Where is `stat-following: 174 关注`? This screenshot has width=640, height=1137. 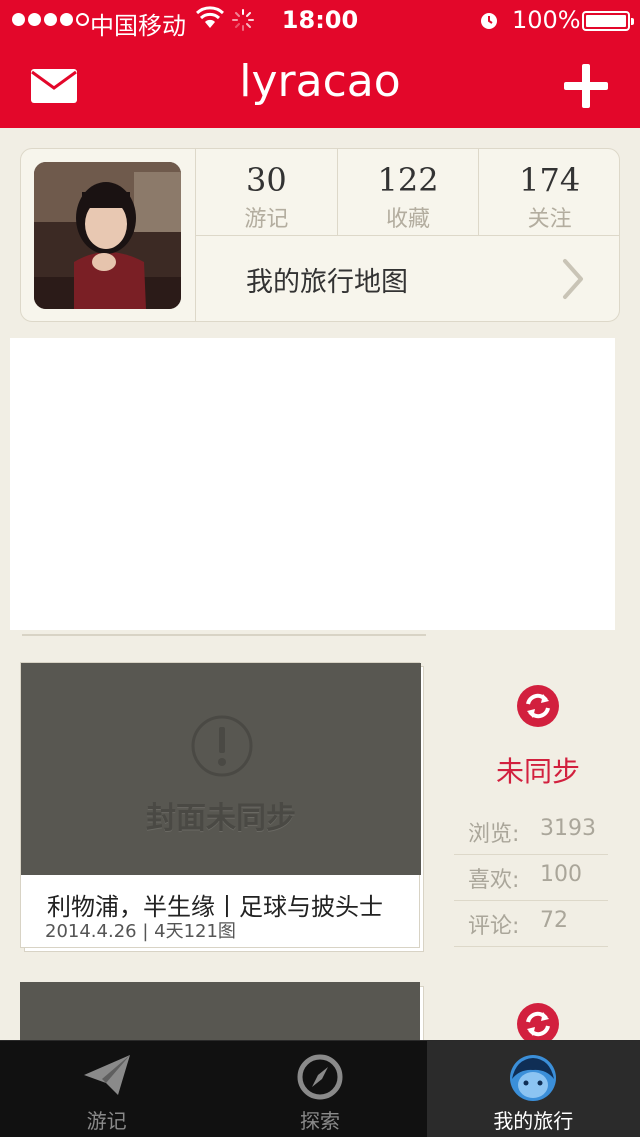
stat-following: 174 关注 is located at coordinates (549, 192).